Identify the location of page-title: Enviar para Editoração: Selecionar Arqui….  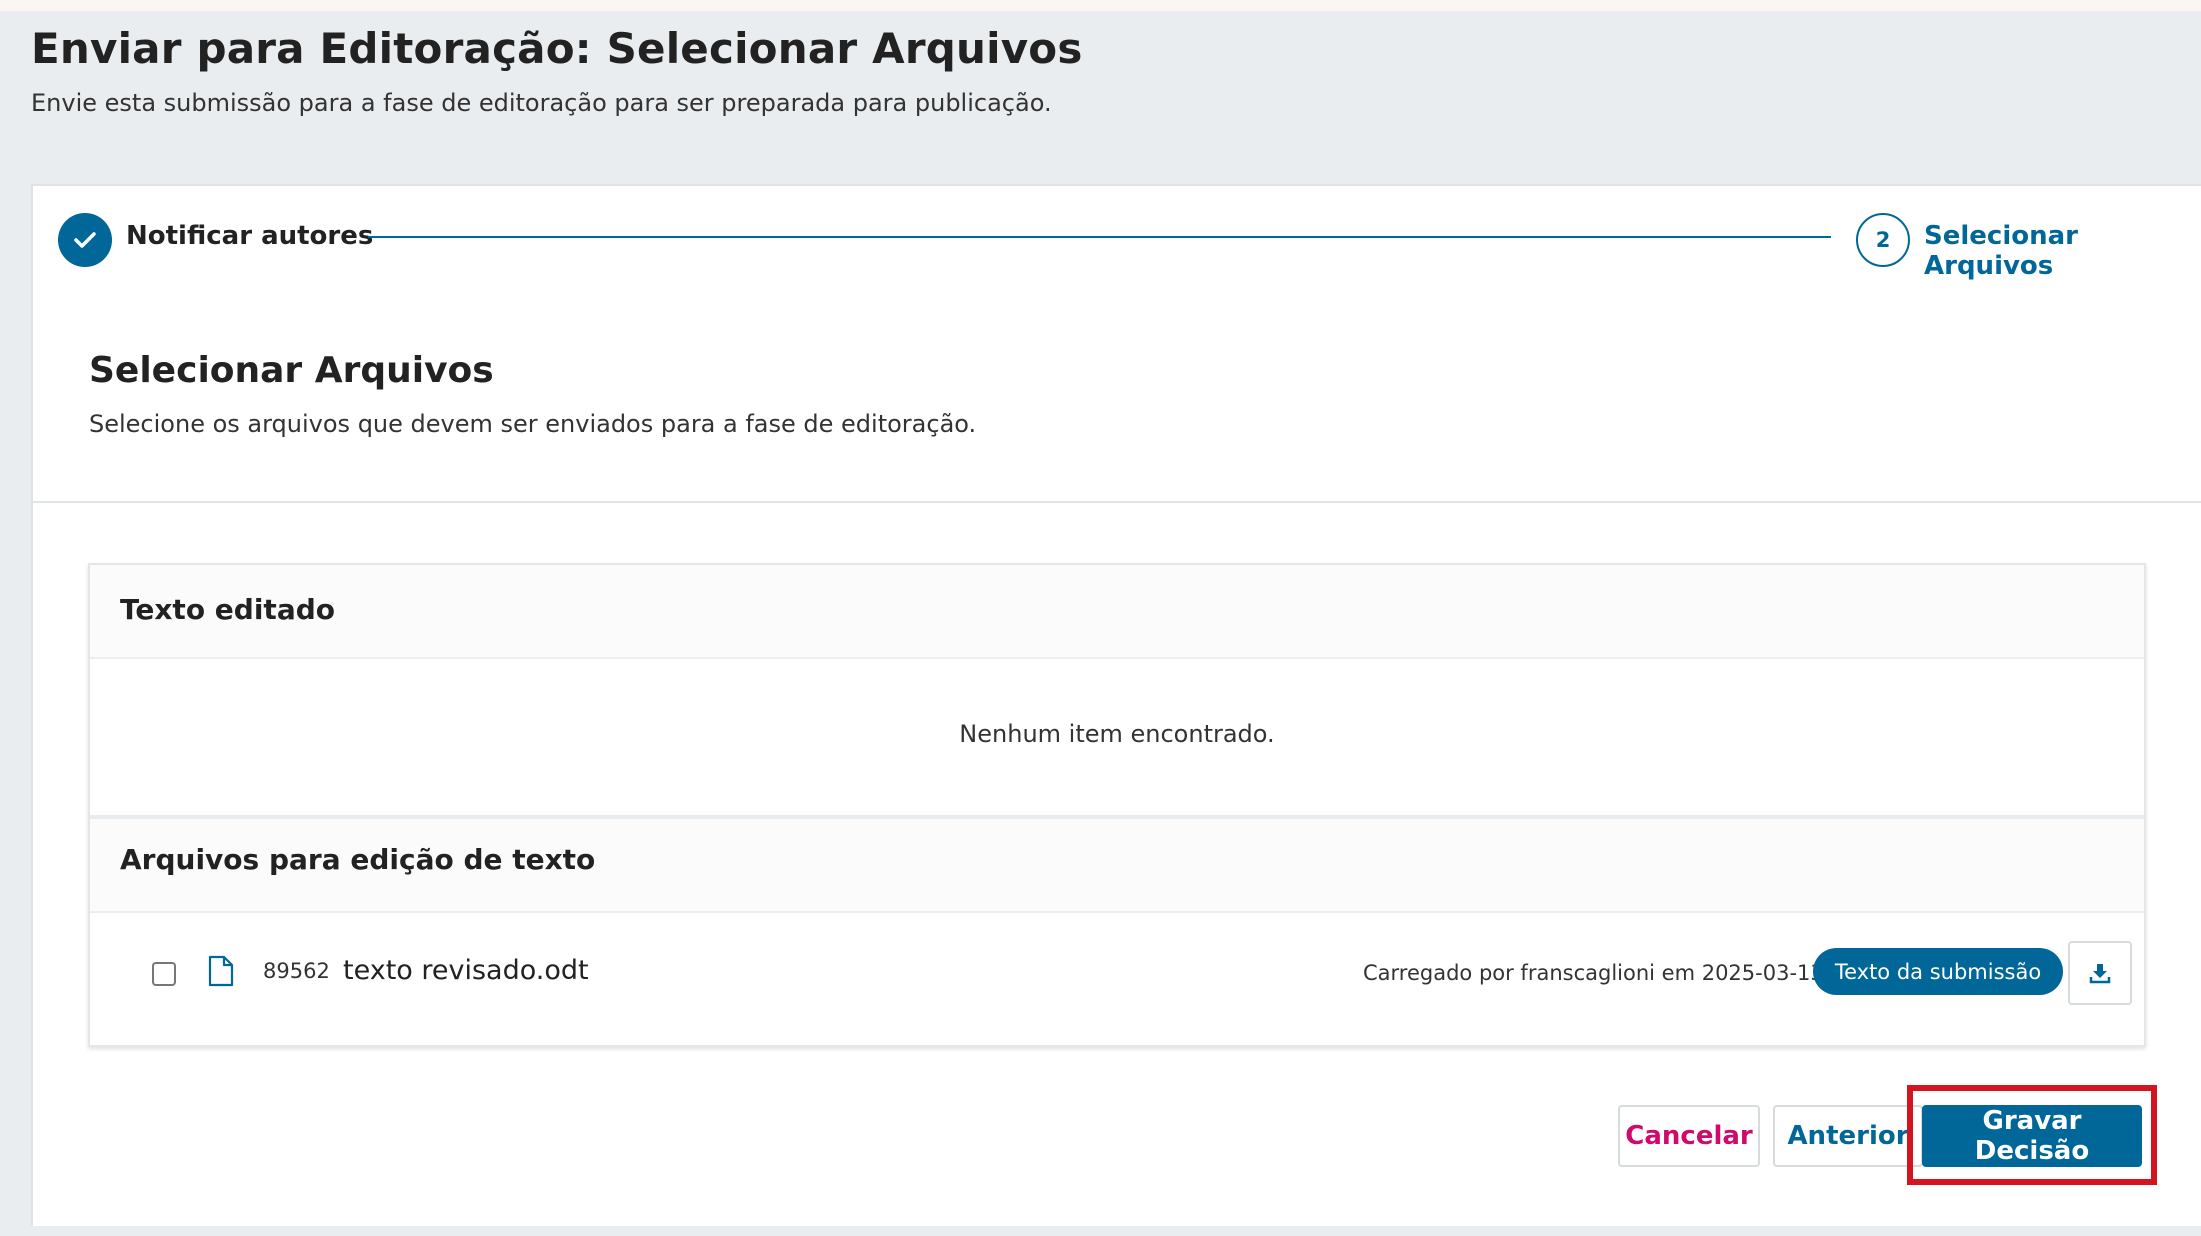
(557, 48).